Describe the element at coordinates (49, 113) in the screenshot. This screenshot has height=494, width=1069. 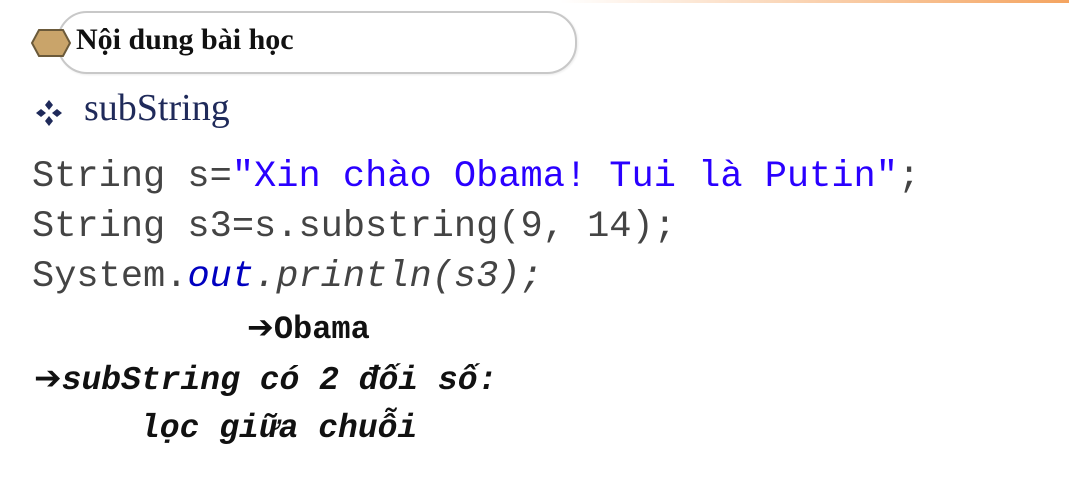
I see `diamond-bullet-icon` at that location.